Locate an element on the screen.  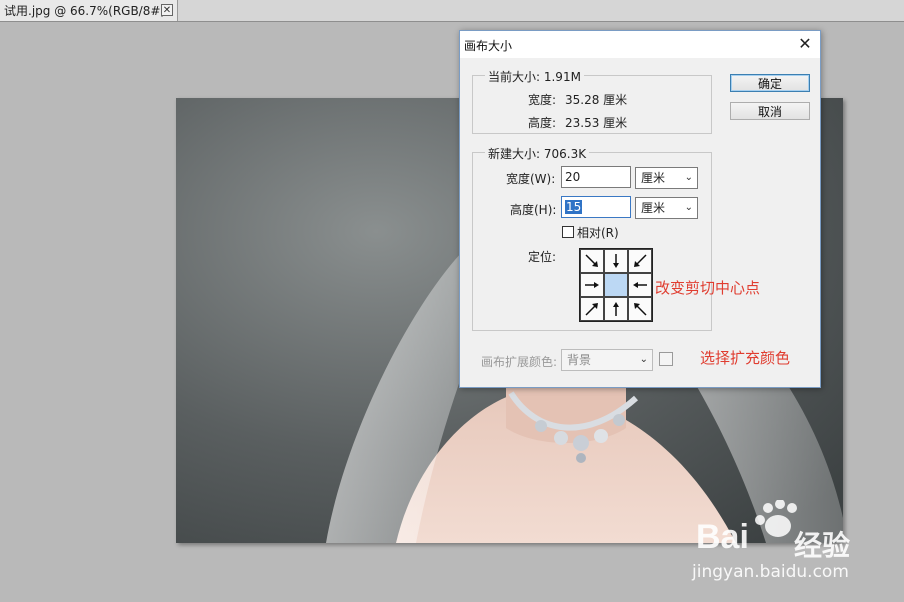
arrow-down-icon is located at coordinates (616, 261).